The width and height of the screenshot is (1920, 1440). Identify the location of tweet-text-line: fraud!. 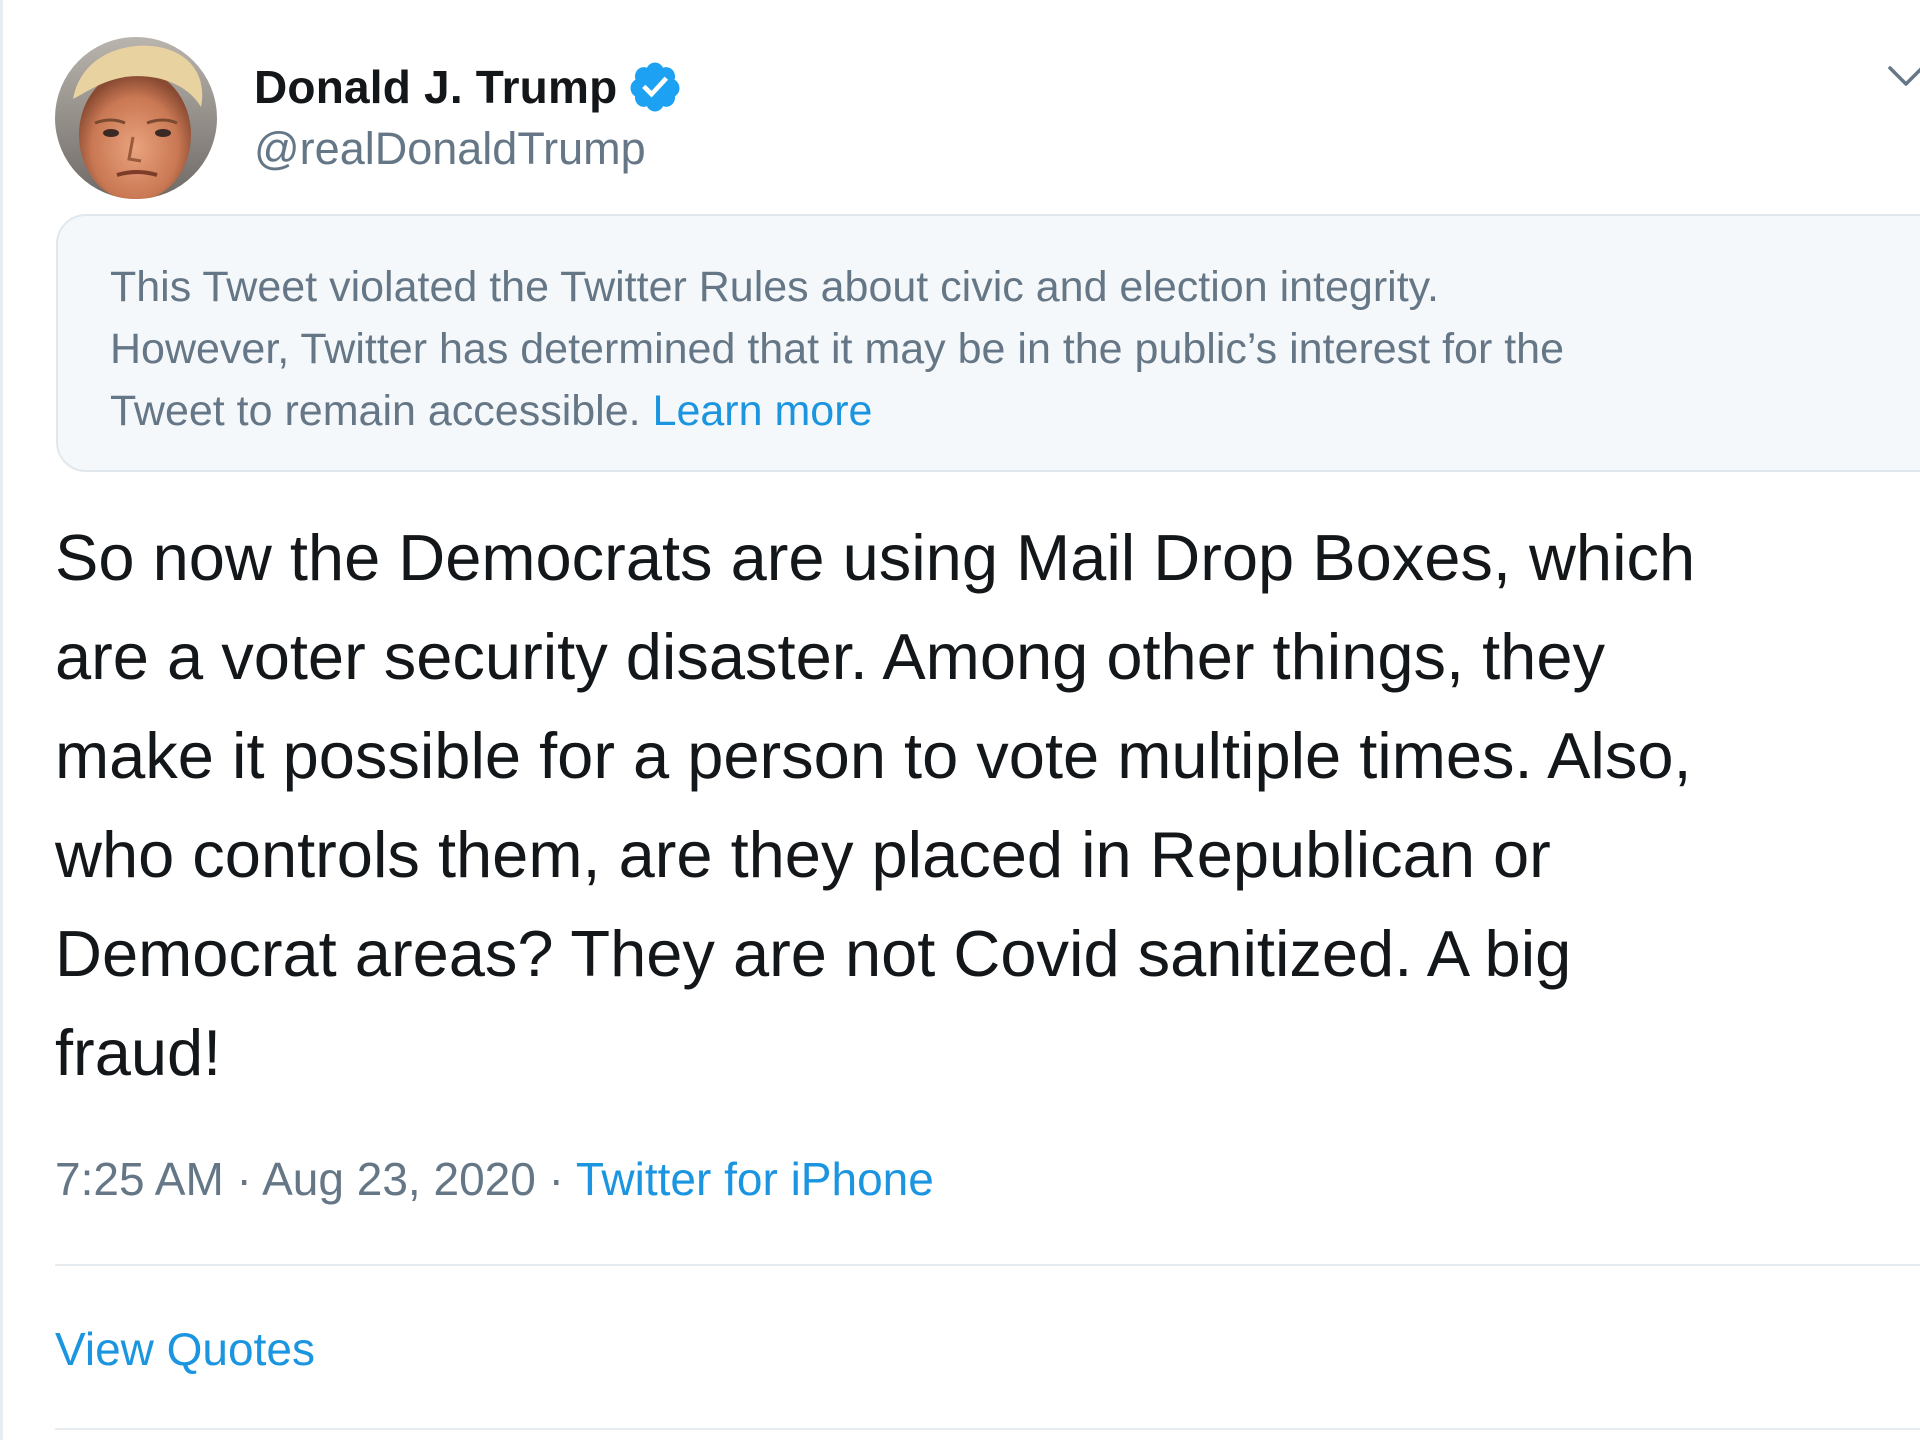
(138, 1052).